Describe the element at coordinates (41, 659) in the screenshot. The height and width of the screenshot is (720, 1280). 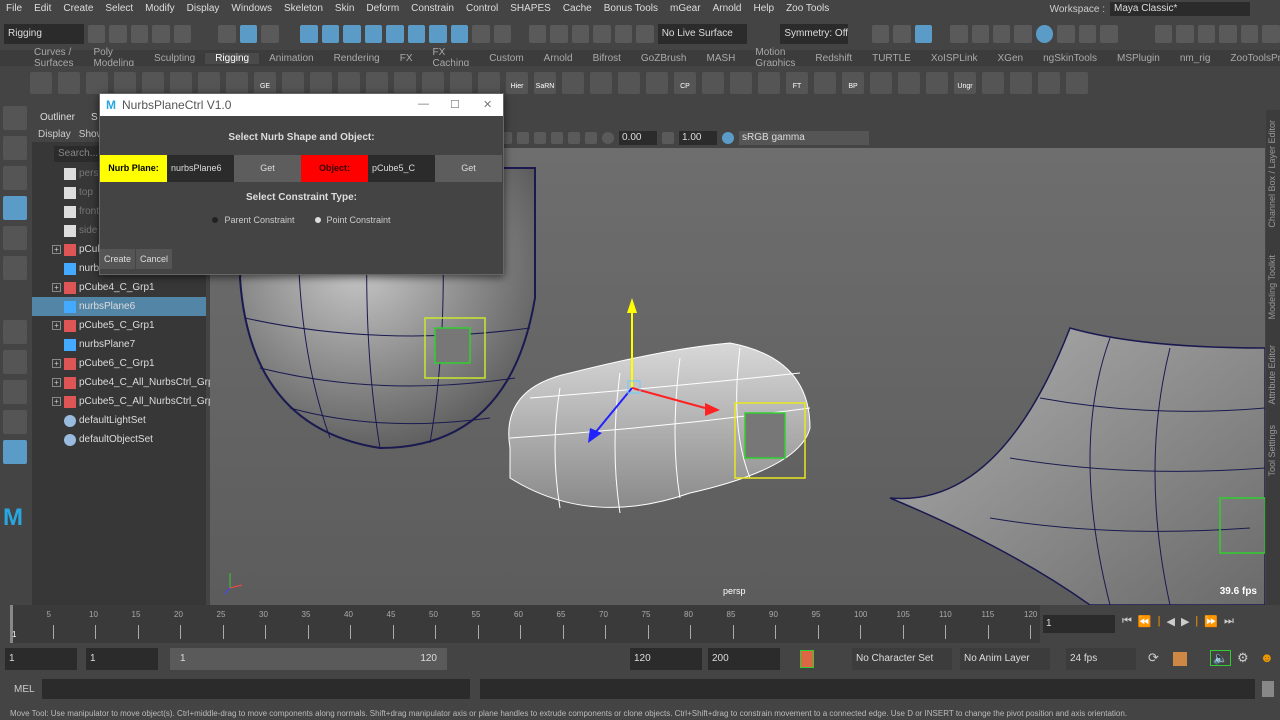
I see `scene-start-field: 1` at that location.